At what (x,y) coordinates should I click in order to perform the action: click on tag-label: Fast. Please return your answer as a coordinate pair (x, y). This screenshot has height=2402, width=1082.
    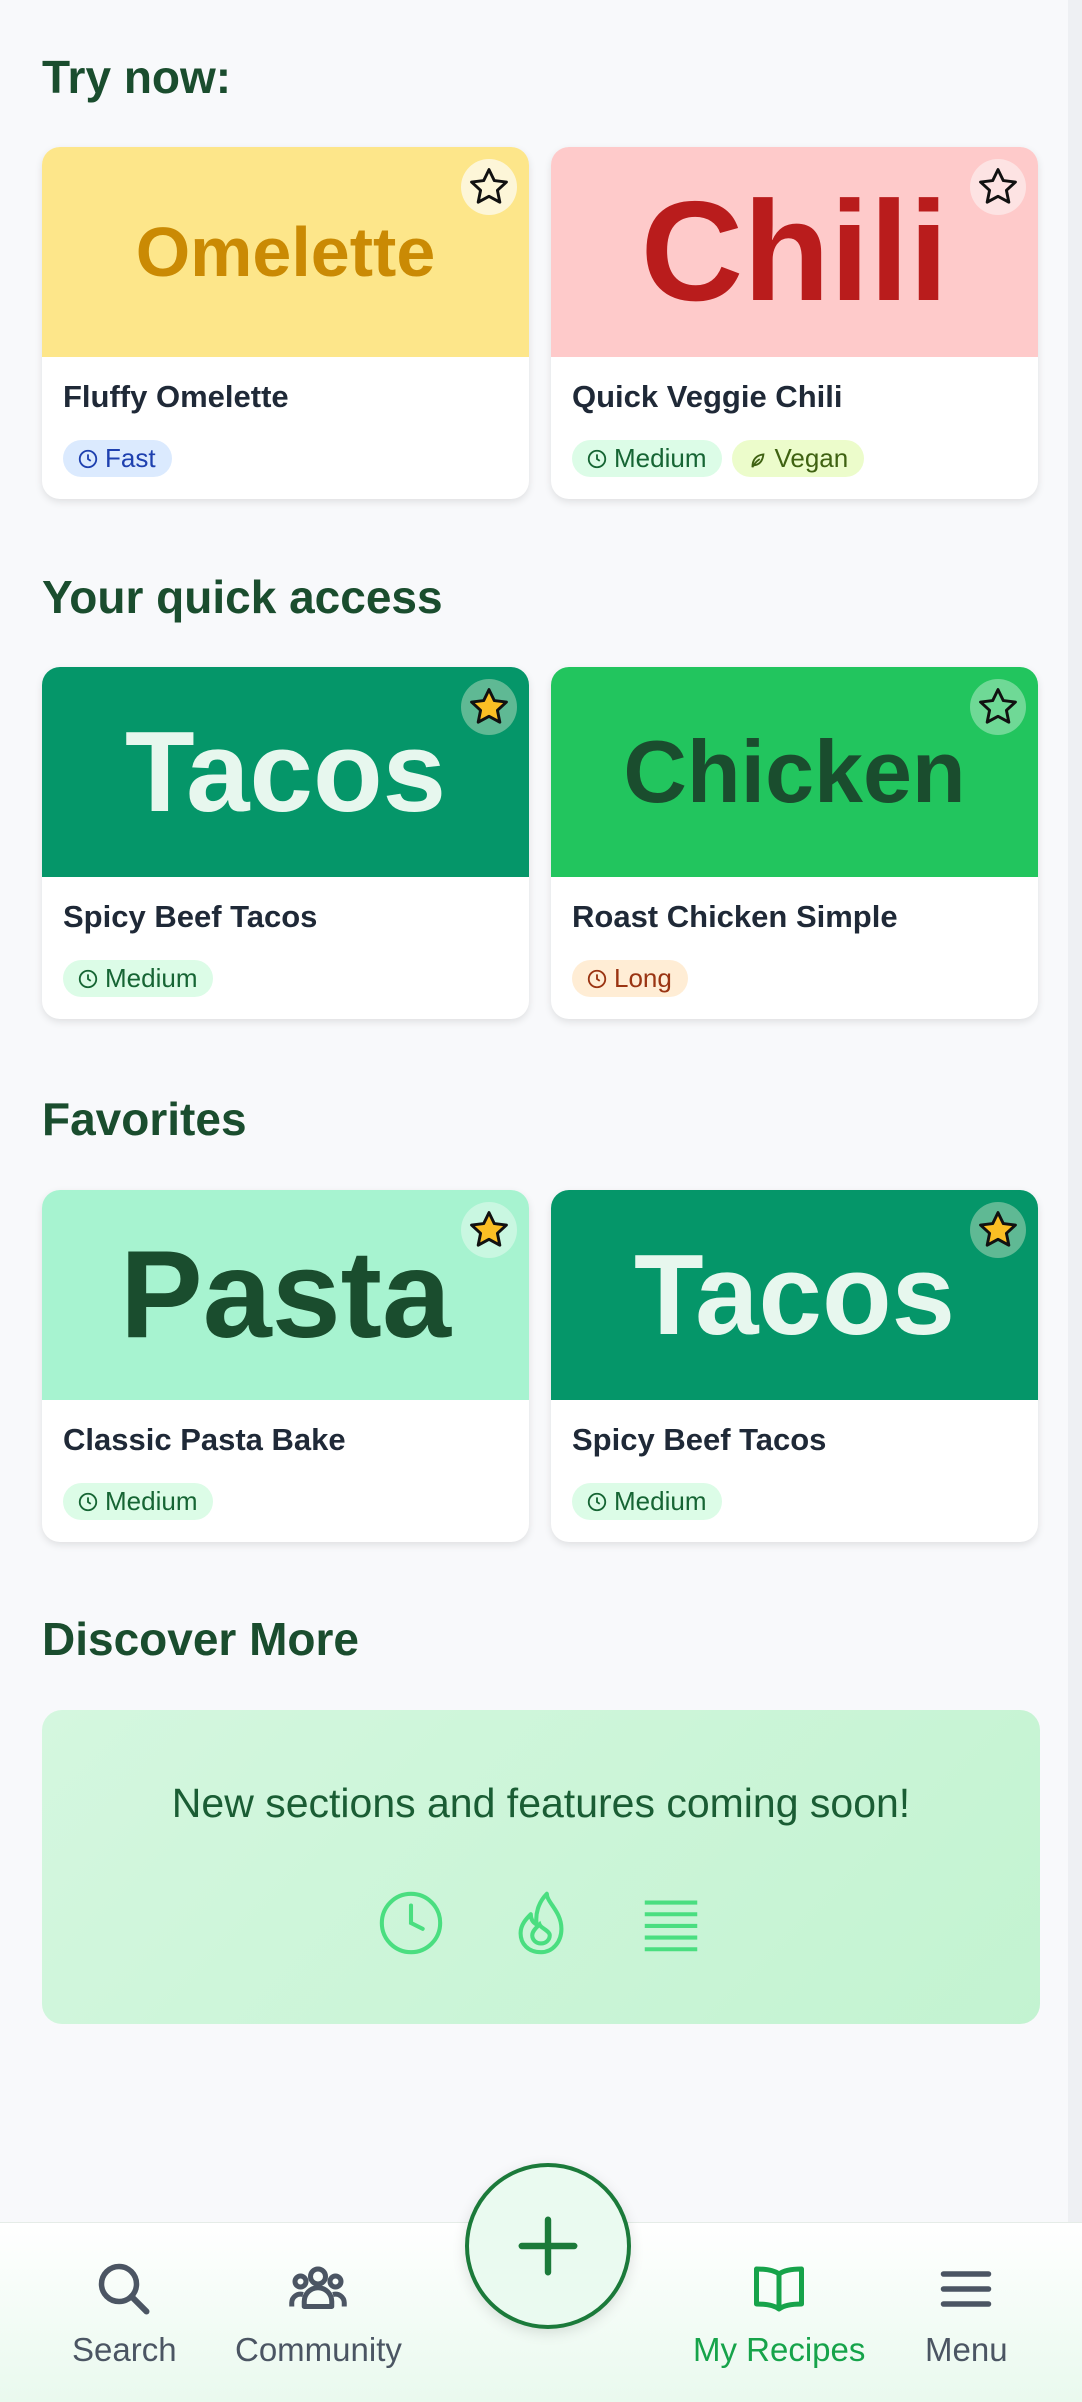
    Looking at the image, I should click on (130, 458).